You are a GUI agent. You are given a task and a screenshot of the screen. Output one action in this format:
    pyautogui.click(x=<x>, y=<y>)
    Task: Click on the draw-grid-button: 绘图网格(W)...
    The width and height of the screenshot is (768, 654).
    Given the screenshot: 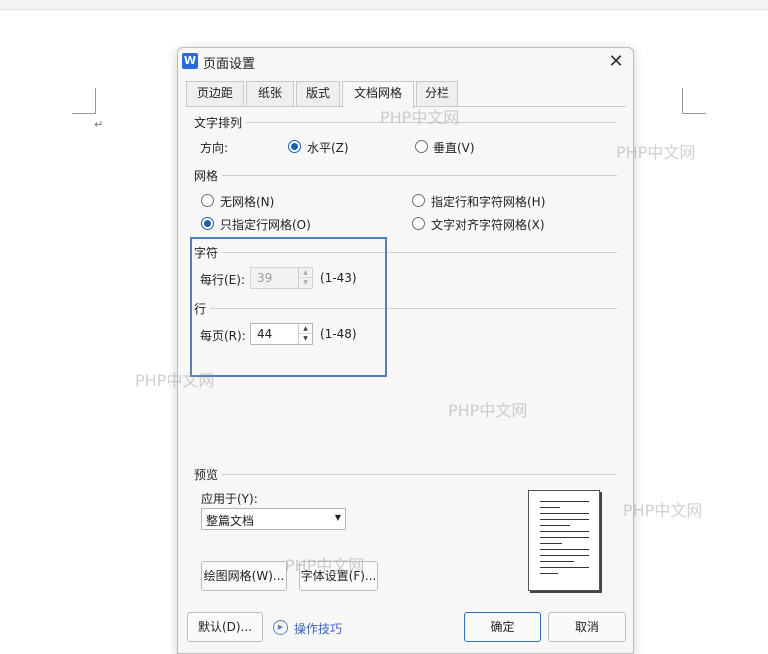 What is the action you would take?
    pyautogui.click(x=244, y=576)
    